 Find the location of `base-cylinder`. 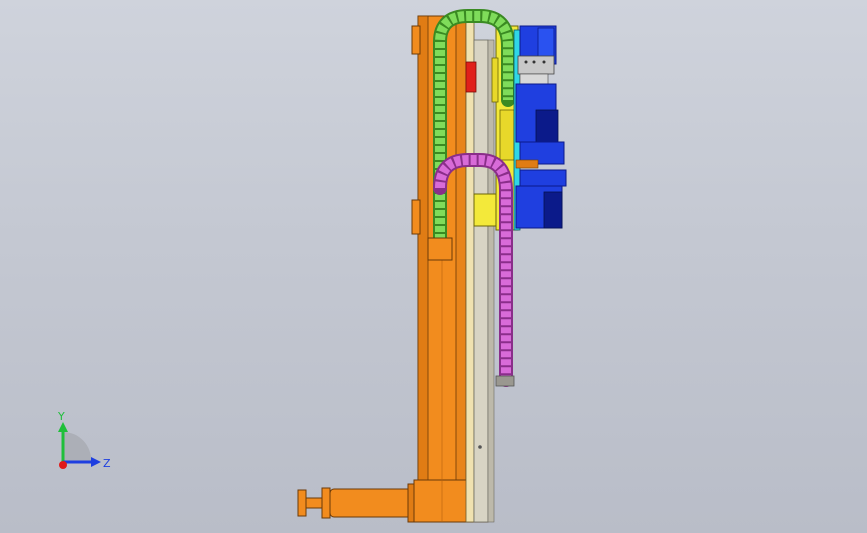

base-cylinder is located at coordinates (359, 503).